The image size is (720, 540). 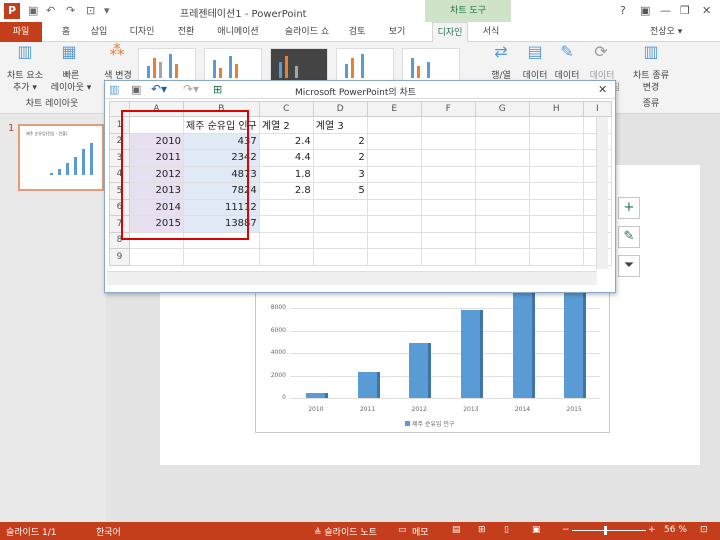 I want to click on chart-elements-plus-icon: +, so click(x=629, y=208).